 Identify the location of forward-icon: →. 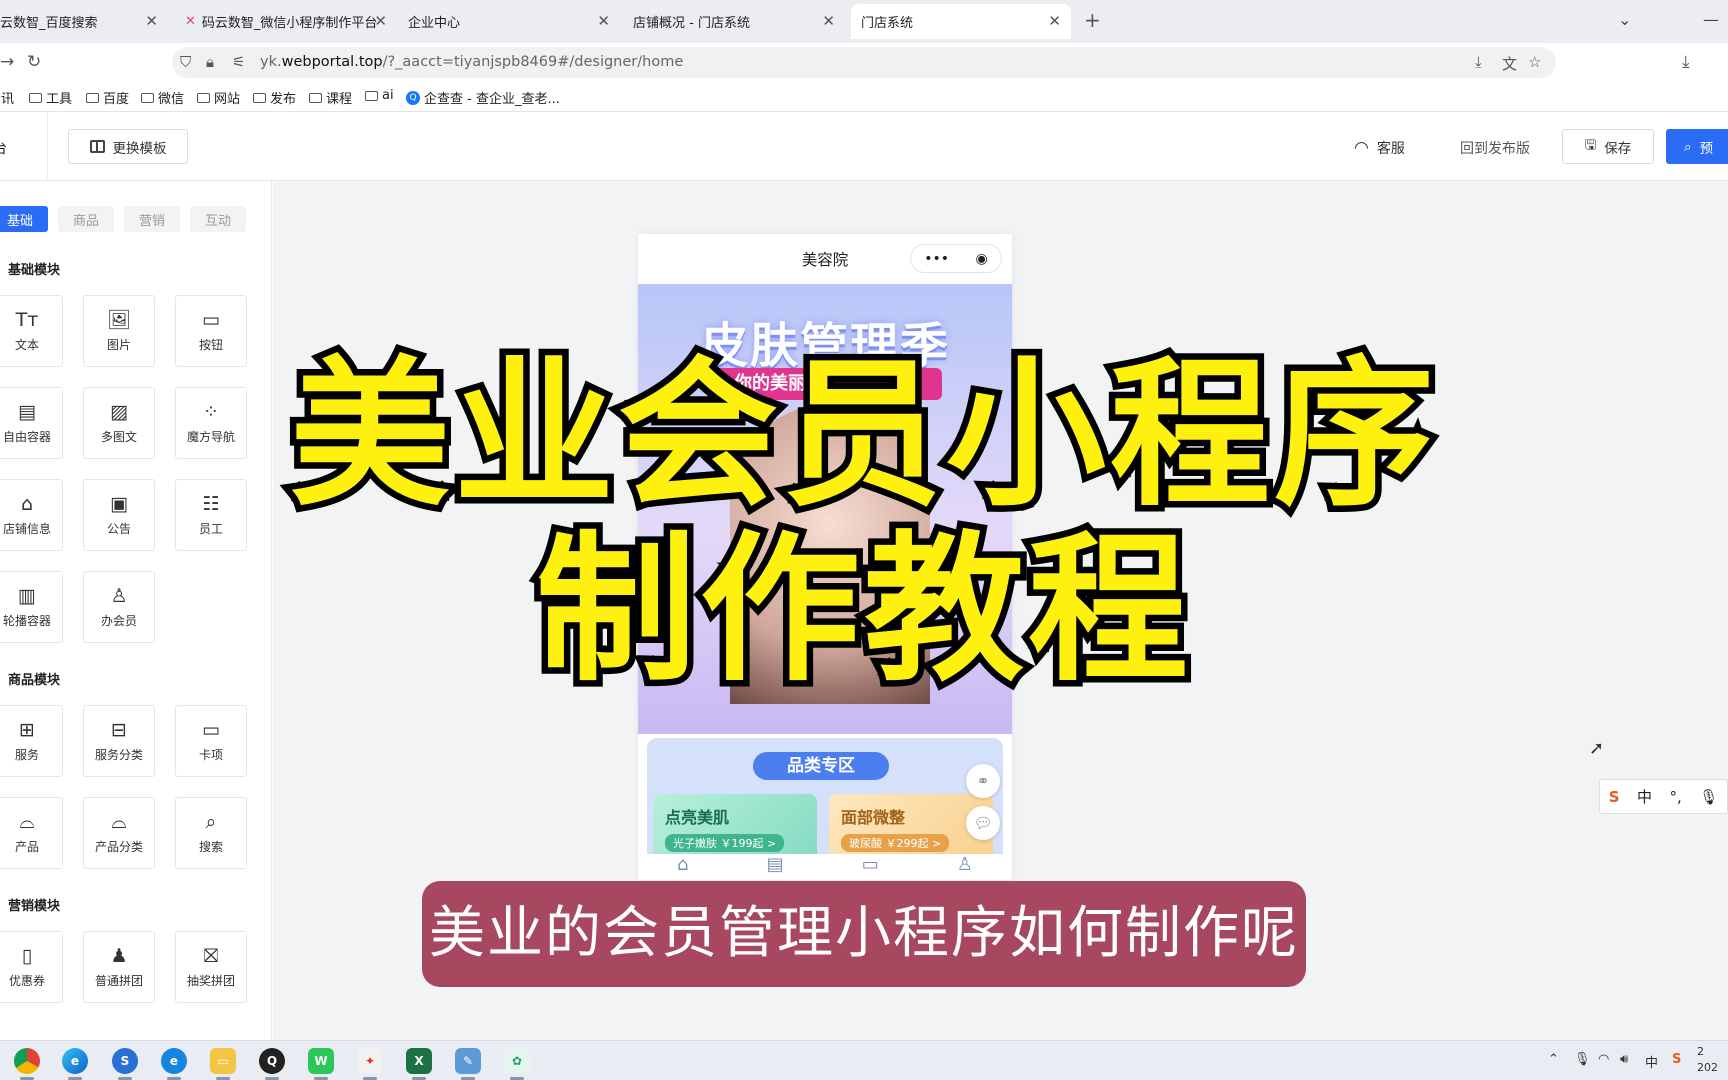
(7, 62).